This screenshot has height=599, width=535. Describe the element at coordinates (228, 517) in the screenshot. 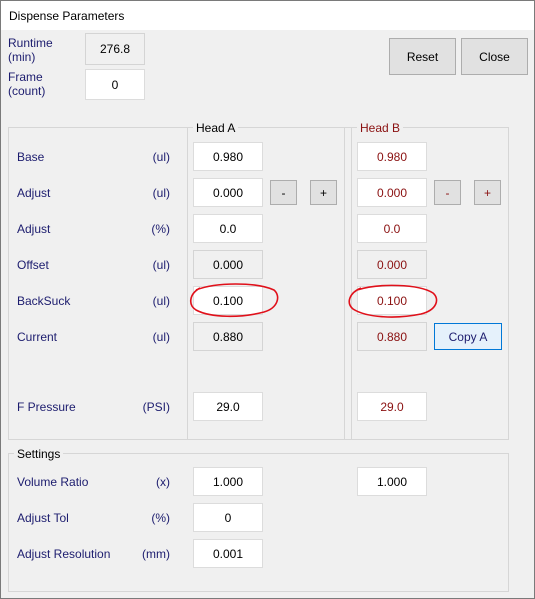

I see `adjust-tol-input: 0` at that location.